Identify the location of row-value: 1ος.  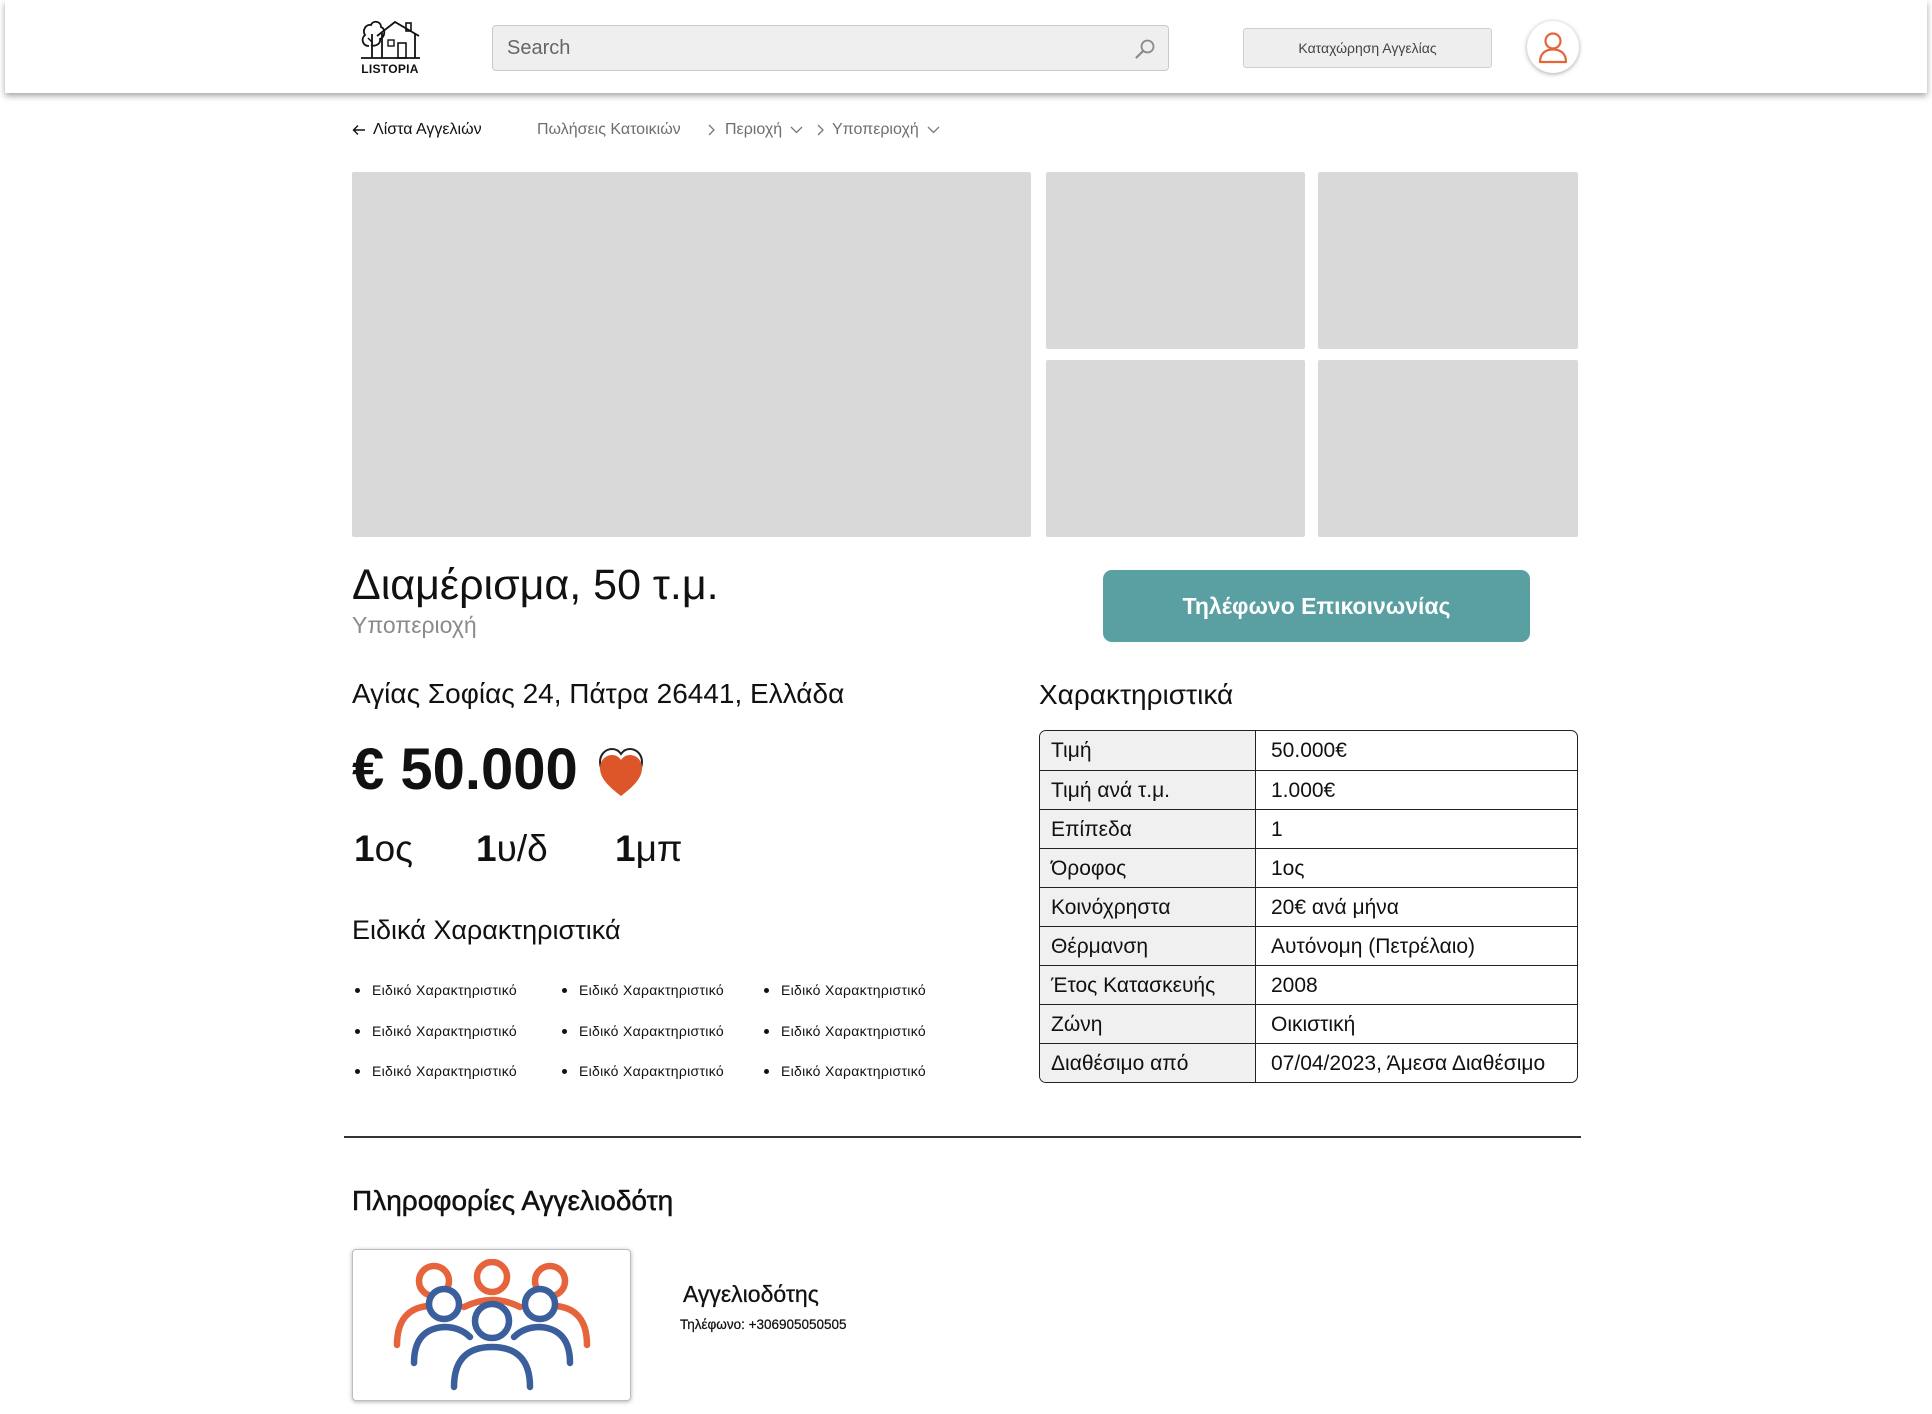
(1288, 868).